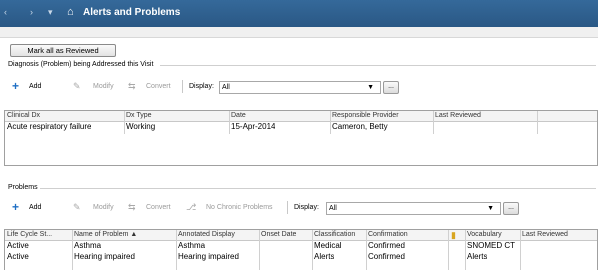  Describe the element at coordinates (88, 245) in the screenshot. I see `problem-name-cell: Asthma` at that location.